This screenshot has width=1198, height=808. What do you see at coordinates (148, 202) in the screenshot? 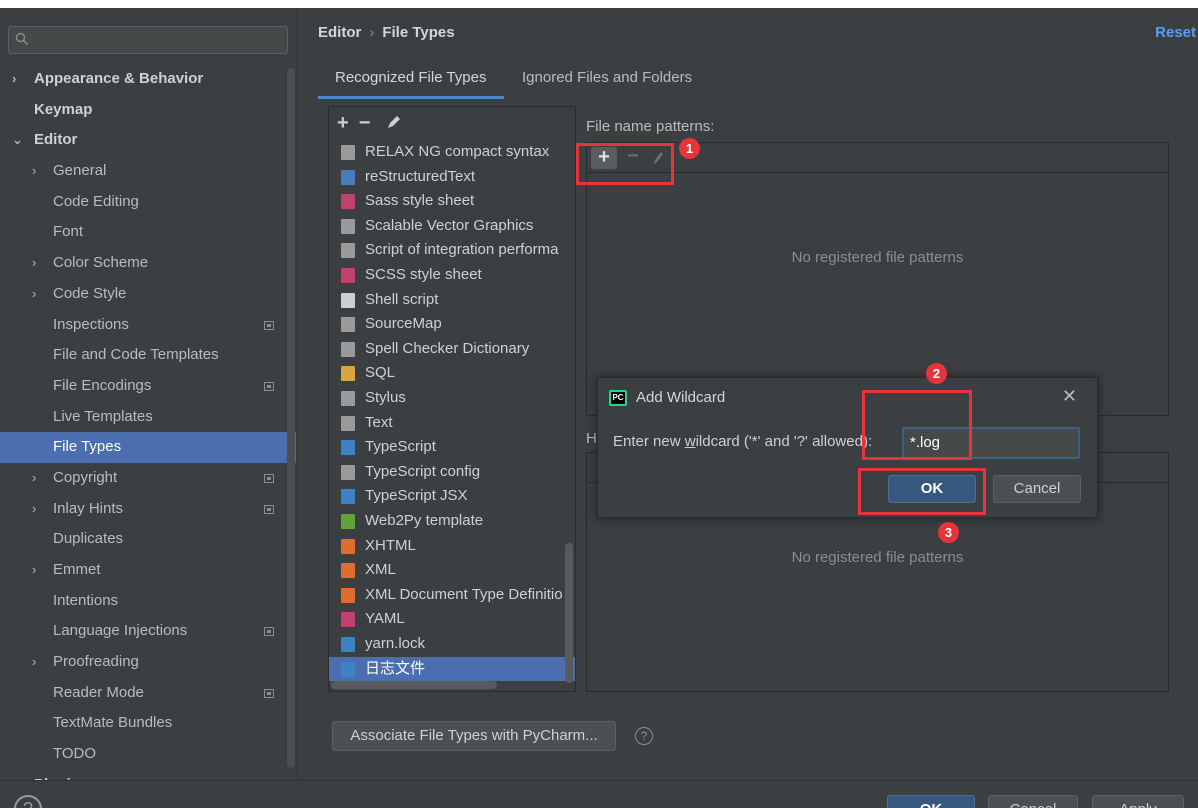
I see `sidebar-item: Code Editing` at bounding box center [148, 202].